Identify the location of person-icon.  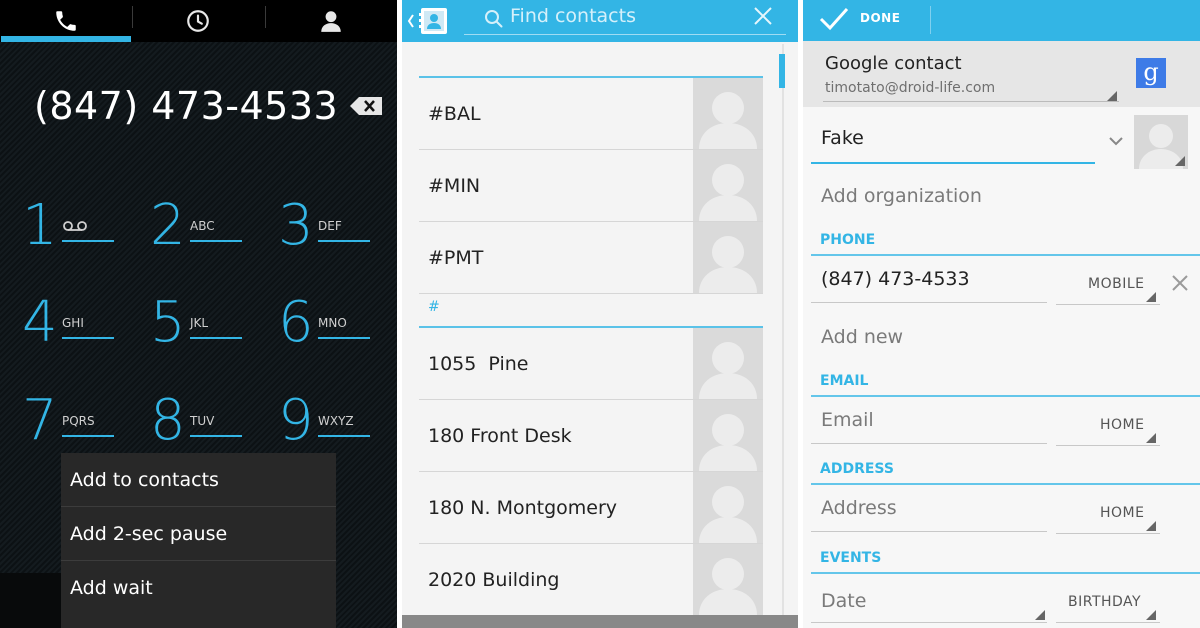
(331, 21).